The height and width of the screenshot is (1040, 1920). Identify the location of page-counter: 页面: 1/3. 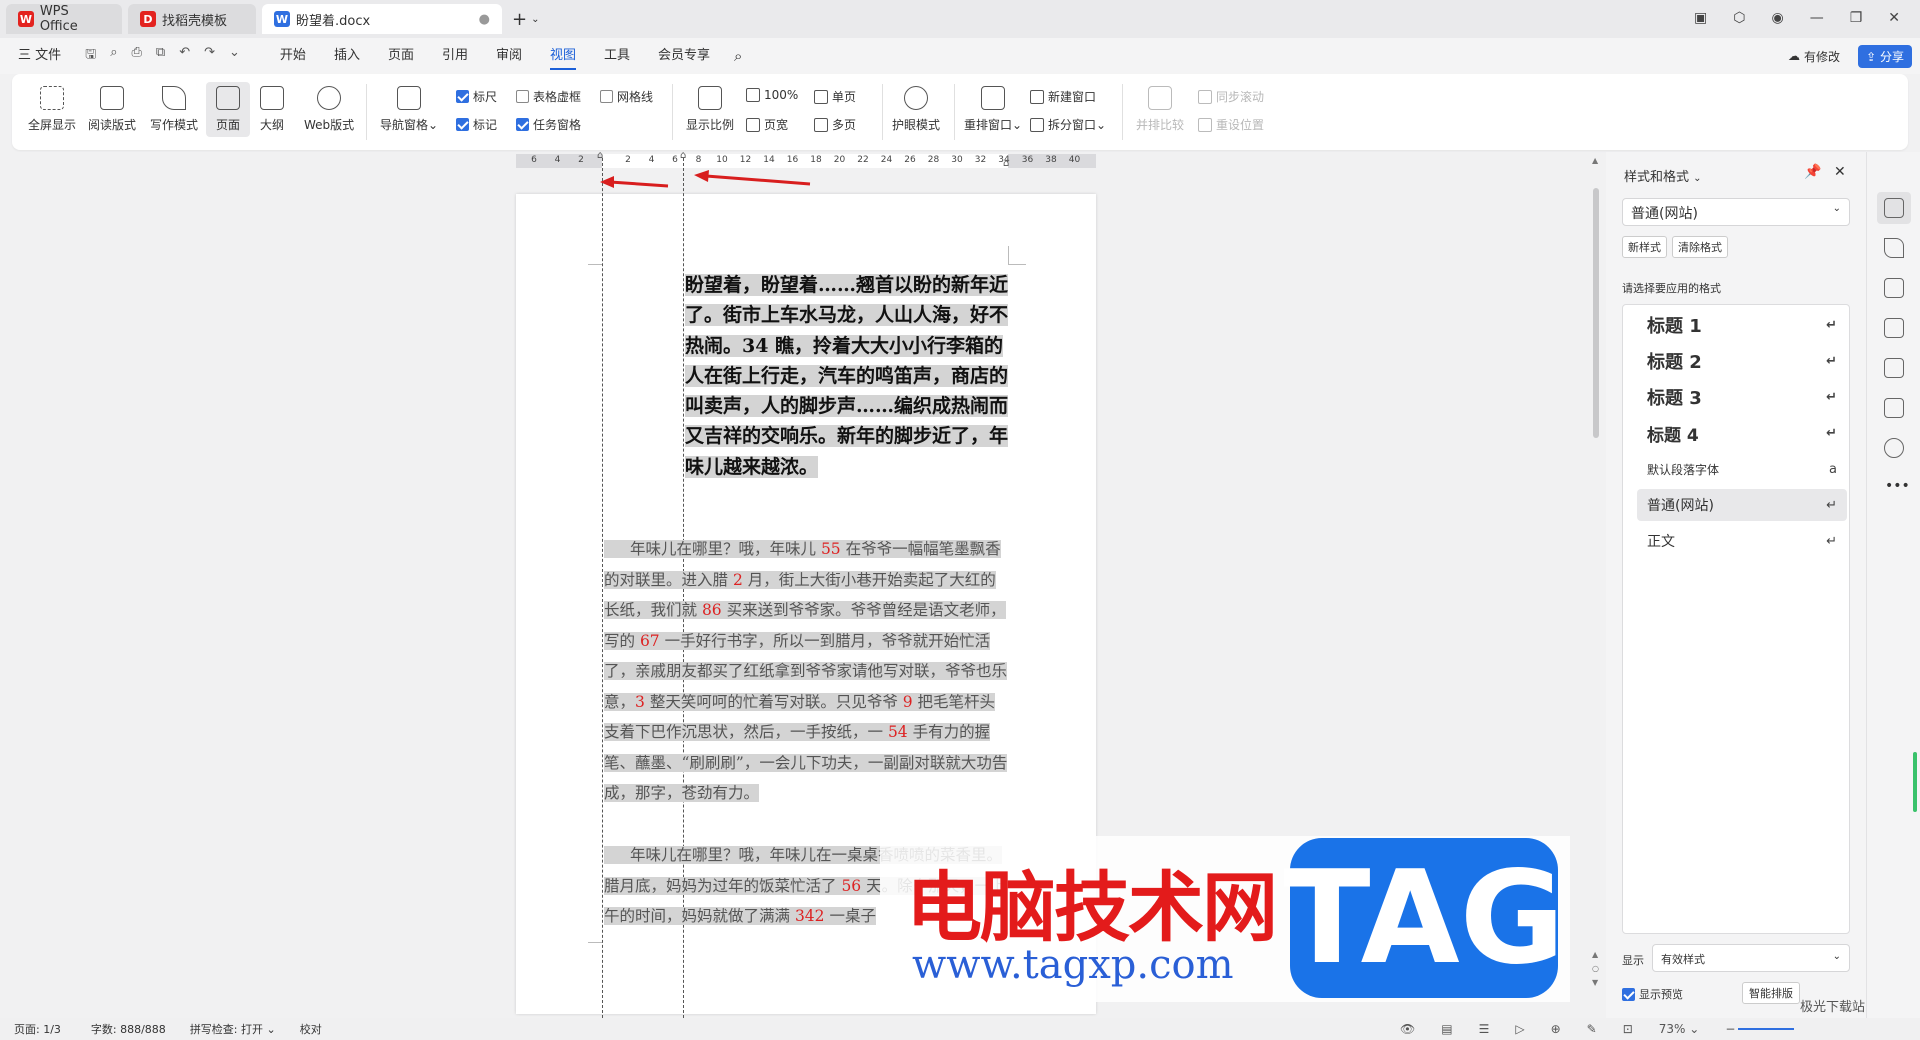
(37, 1029).